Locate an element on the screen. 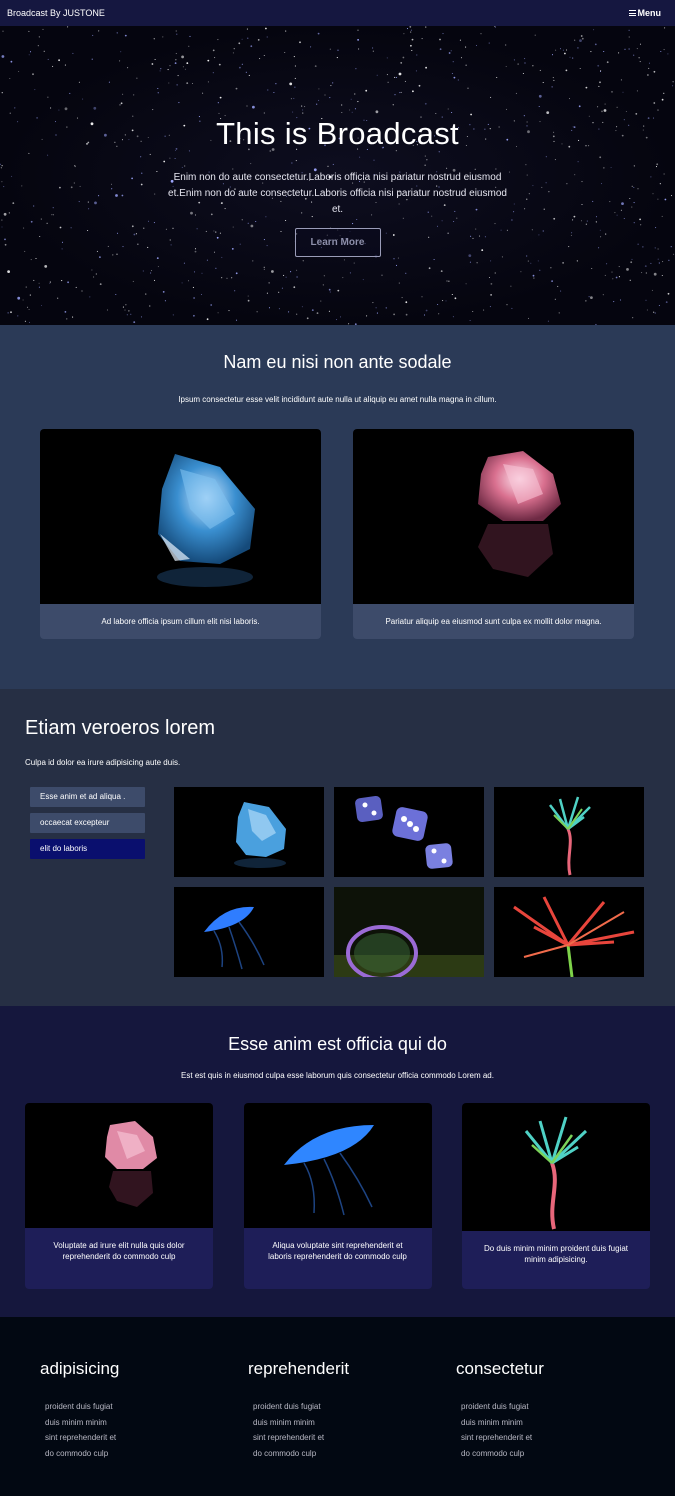 The width and height of the screenshot is (675, 1496). hamburger-icon is located at coordinates (632, 13).